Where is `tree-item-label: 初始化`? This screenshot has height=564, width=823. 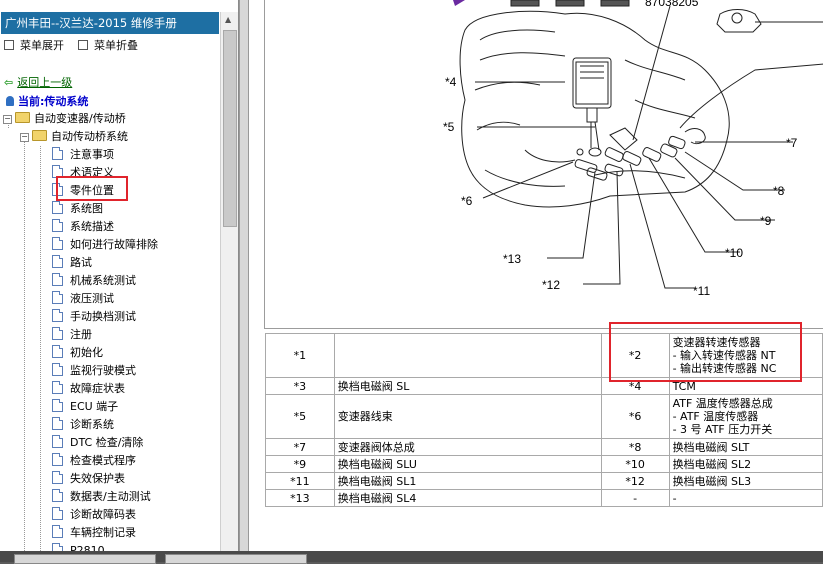 tree-item-label: 初始化 is located at coordinates (86, 352).